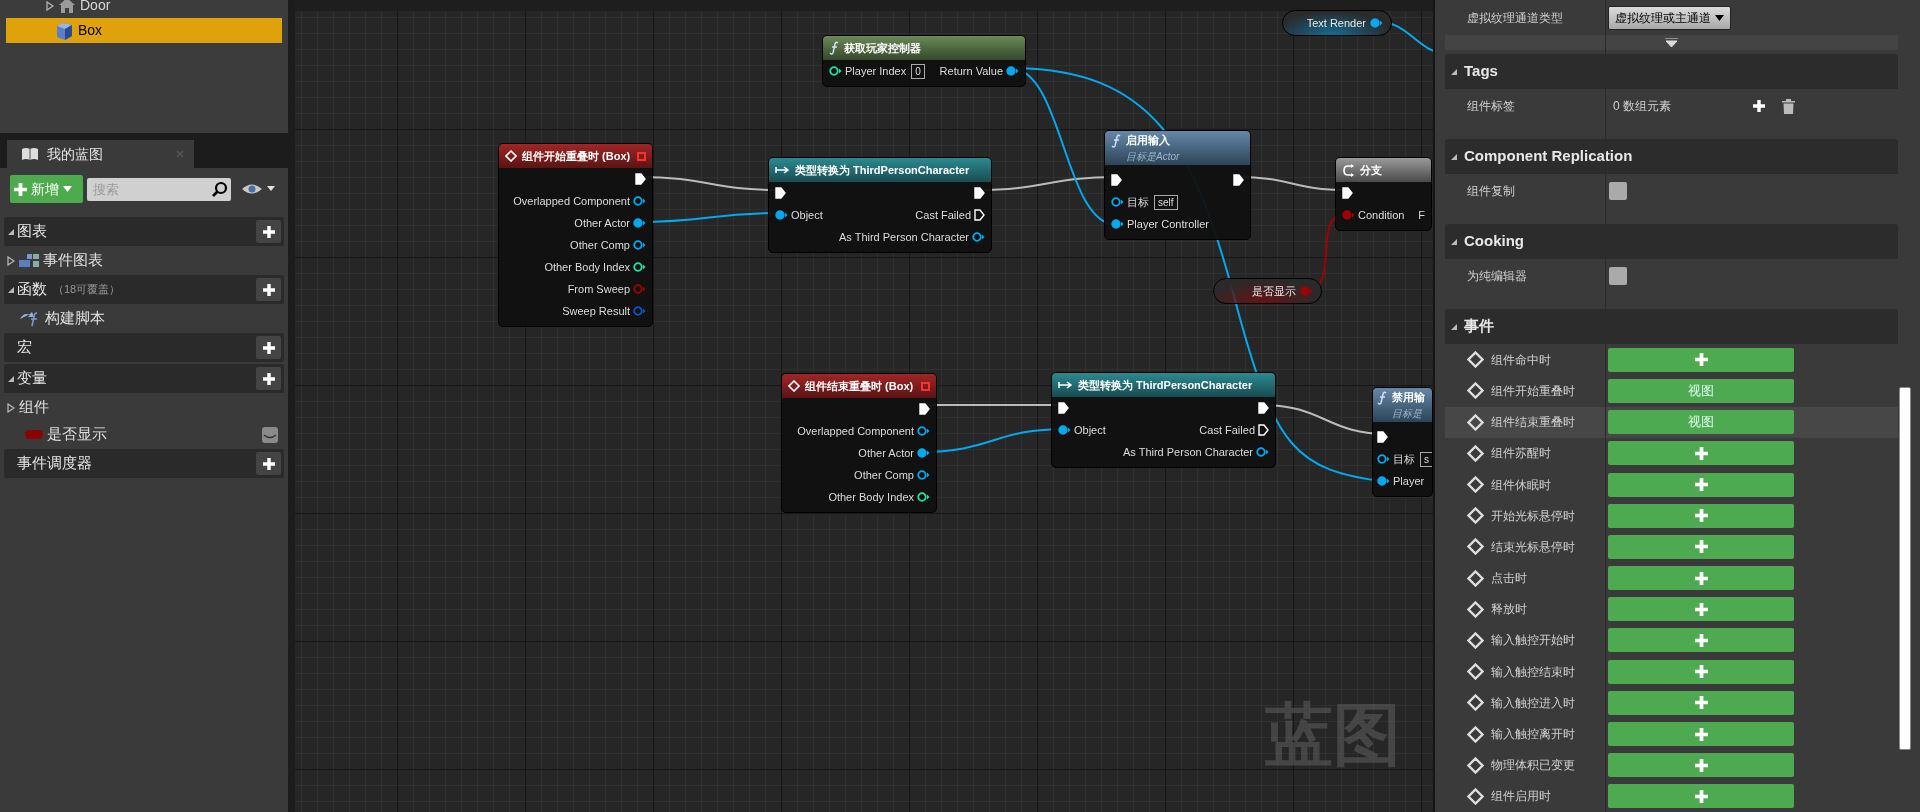  What do you see at coordinates (144, 9) in the screenshot?
I see `outliner-item: Door` at bounding box center [144, 9].